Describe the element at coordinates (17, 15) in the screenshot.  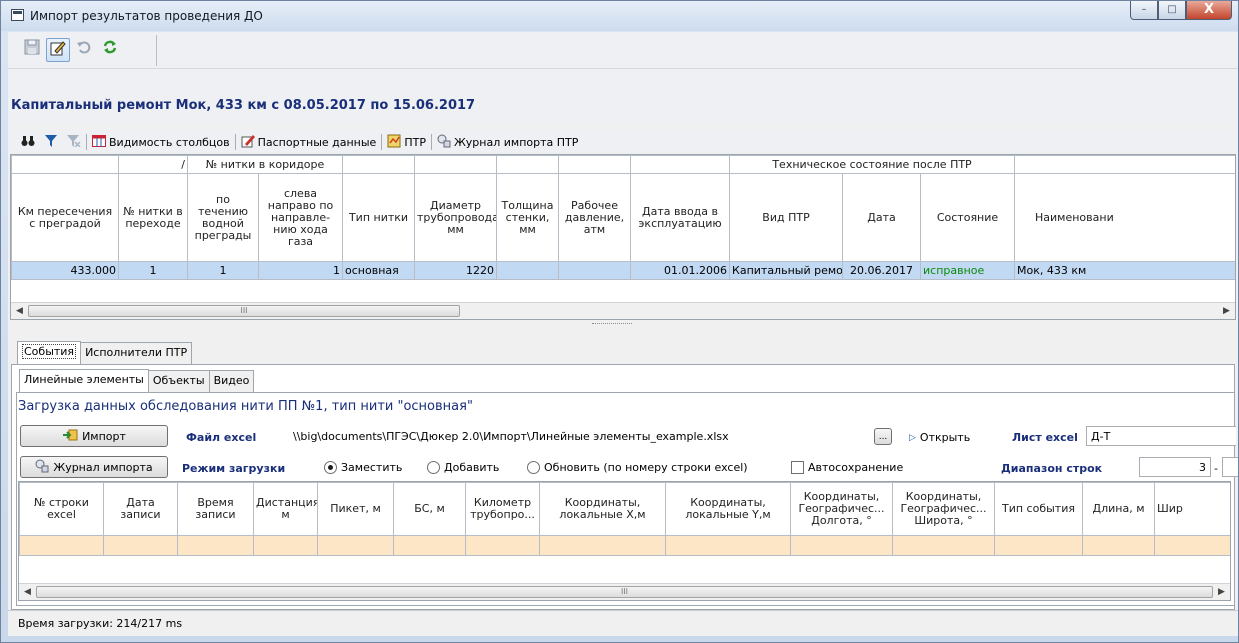
I see `window-icon` at that location.